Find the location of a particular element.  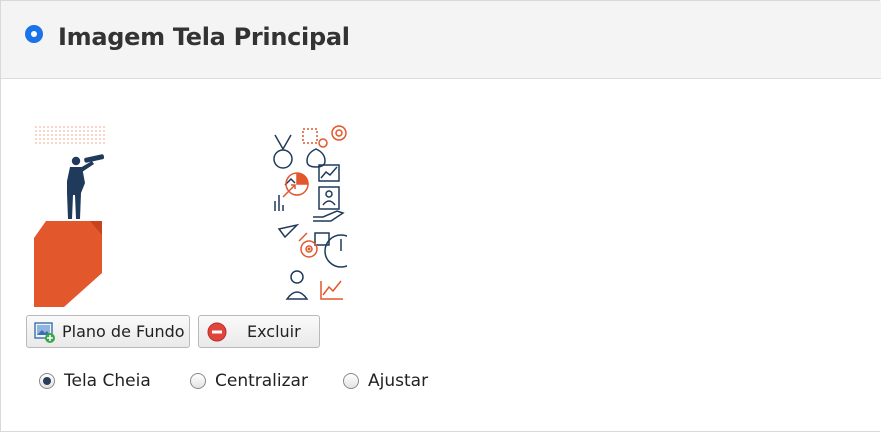

orange-arrow-shape is located at coordinates (68, 264).